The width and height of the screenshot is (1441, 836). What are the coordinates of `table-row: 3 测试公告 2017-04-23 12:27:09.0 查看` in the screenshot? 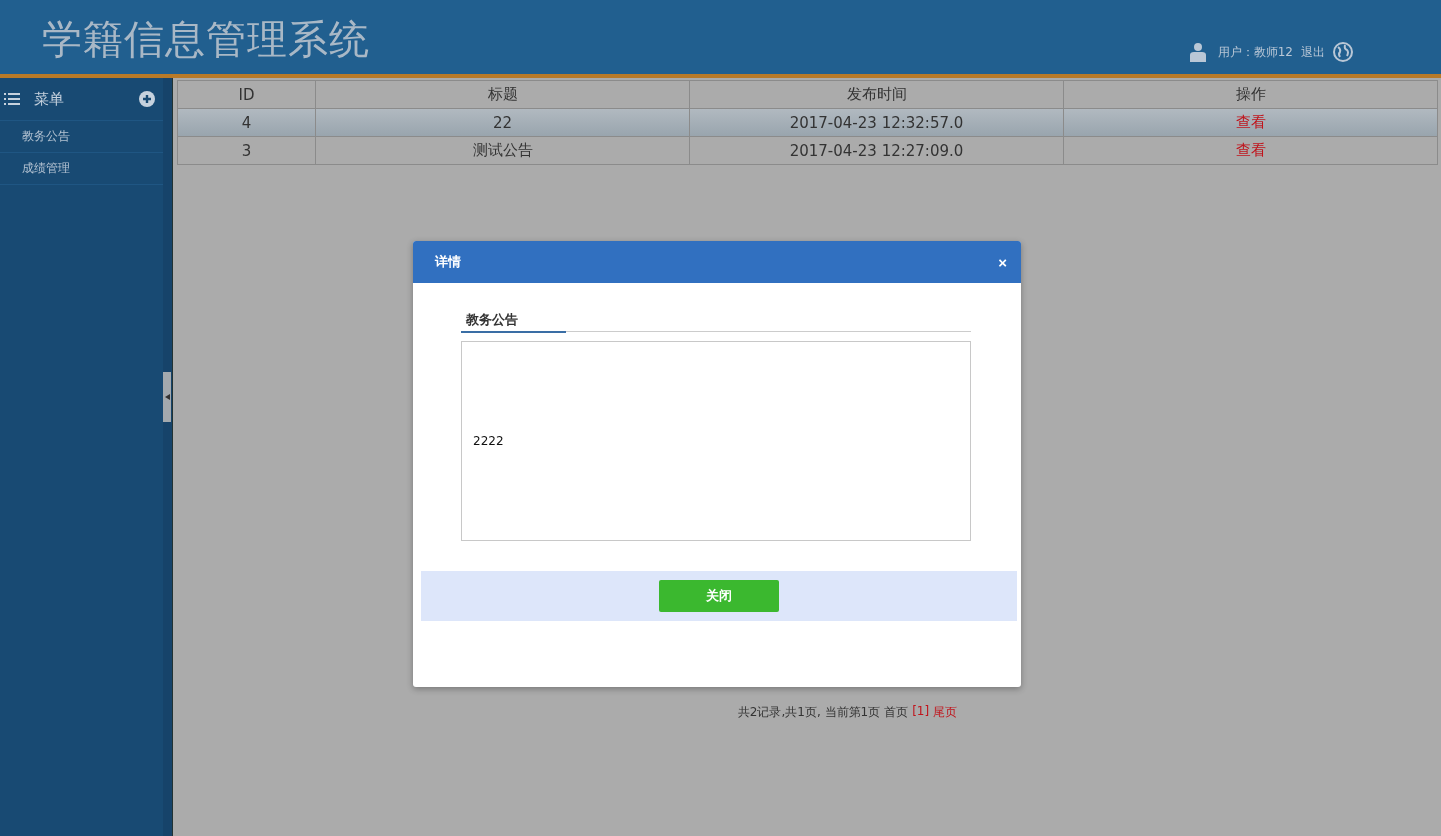 It's located at (807, 150).